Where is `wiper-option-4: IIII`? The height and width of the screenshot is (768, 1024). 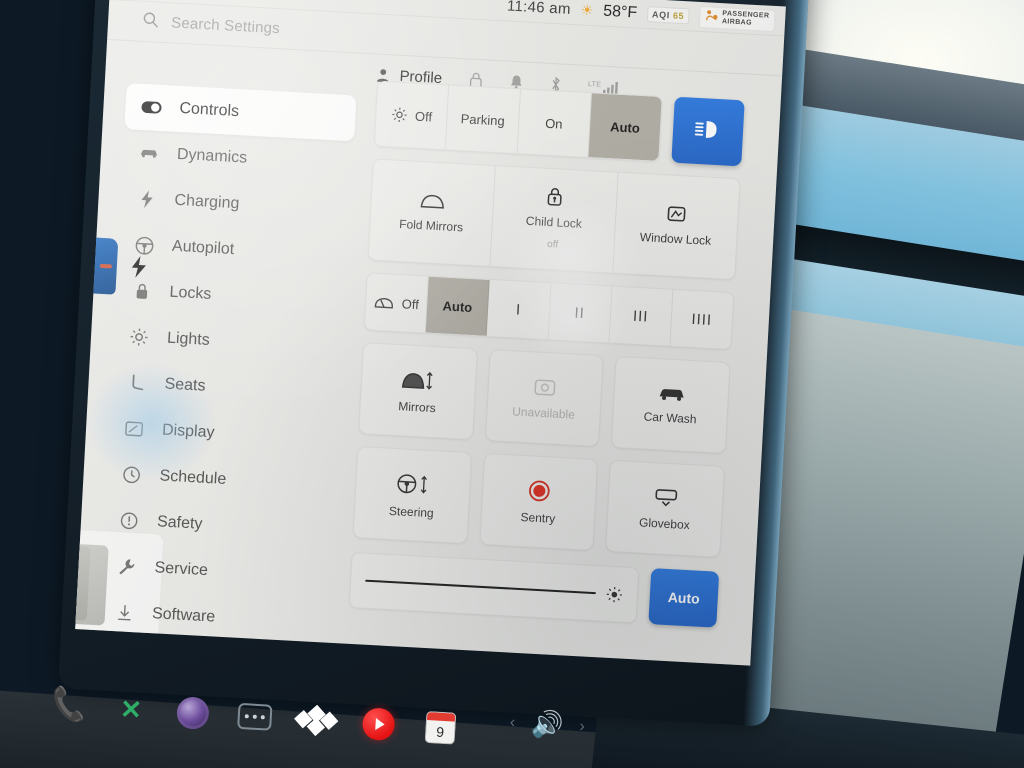
wiper-option-4: IIII is located at coordinates (701, 319).